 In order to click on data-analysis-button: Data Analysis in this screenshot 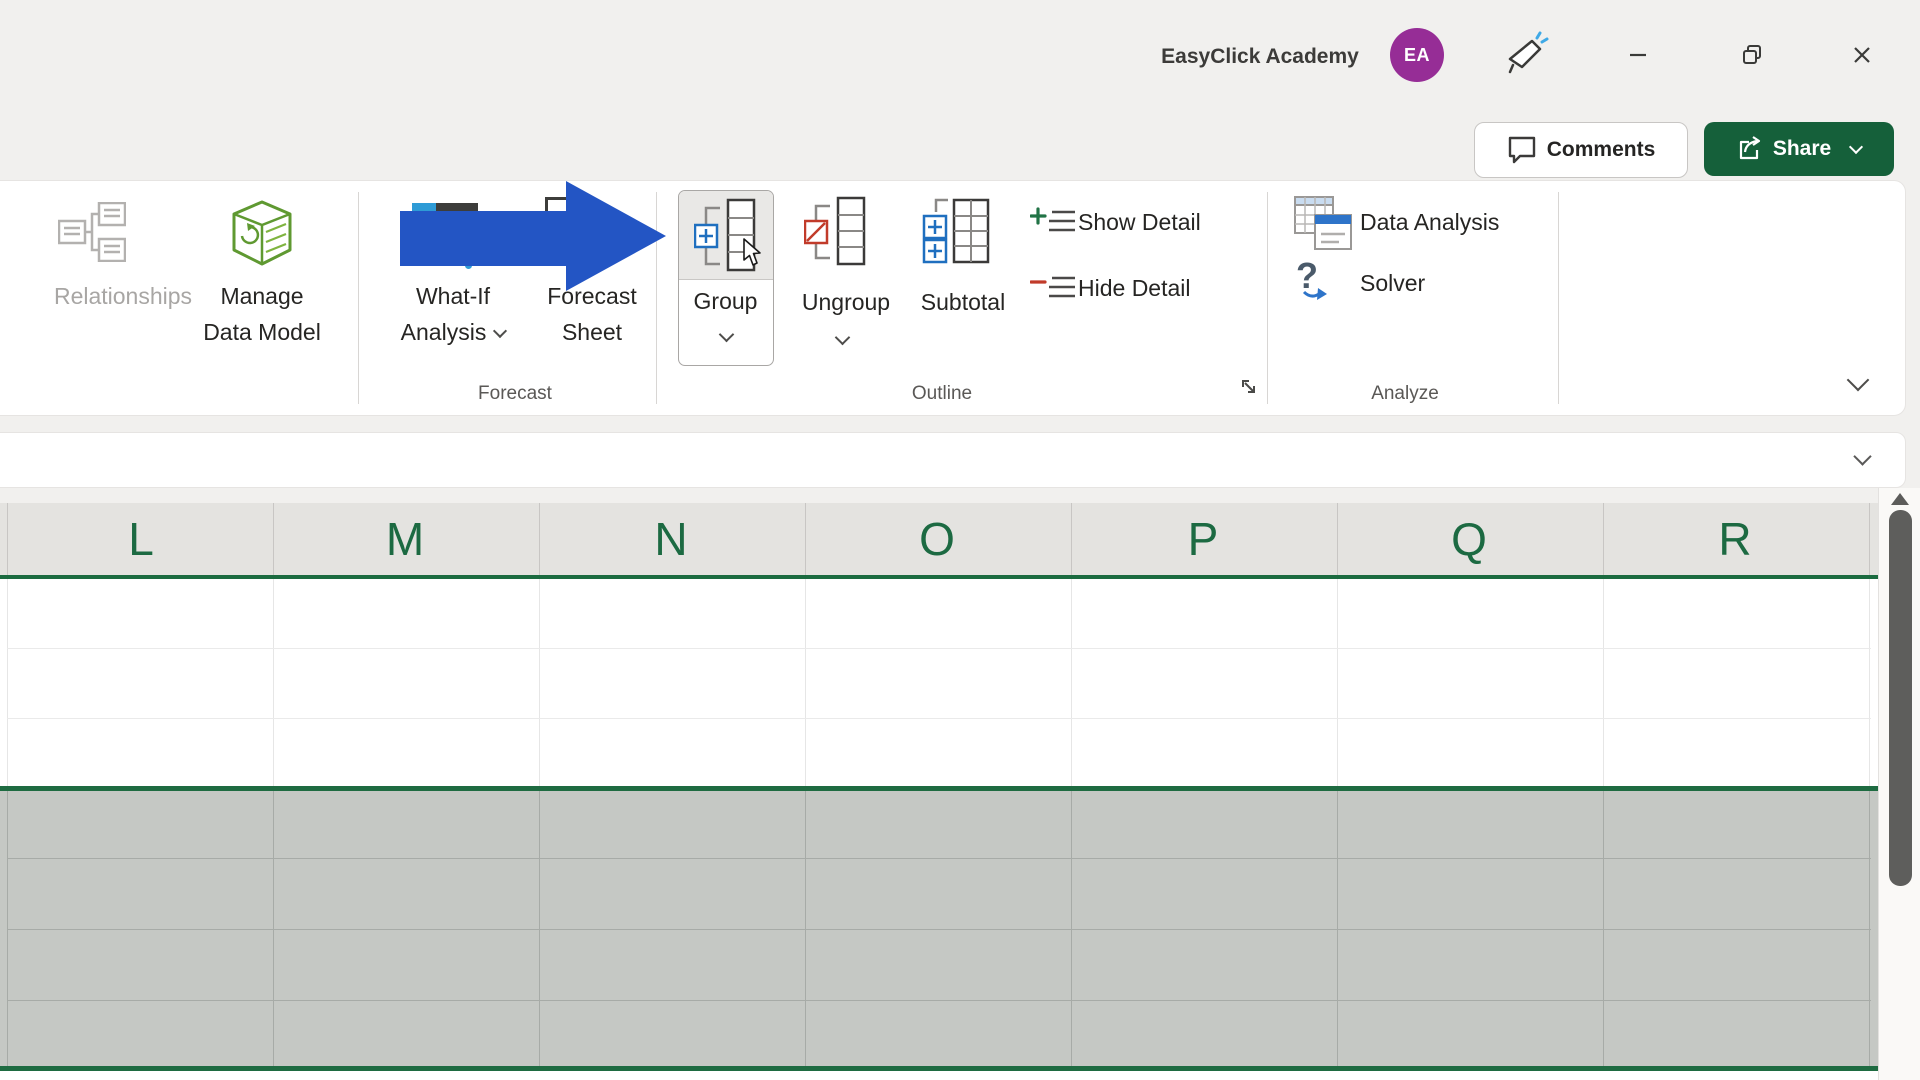, I will do `click(1406, 222)`.